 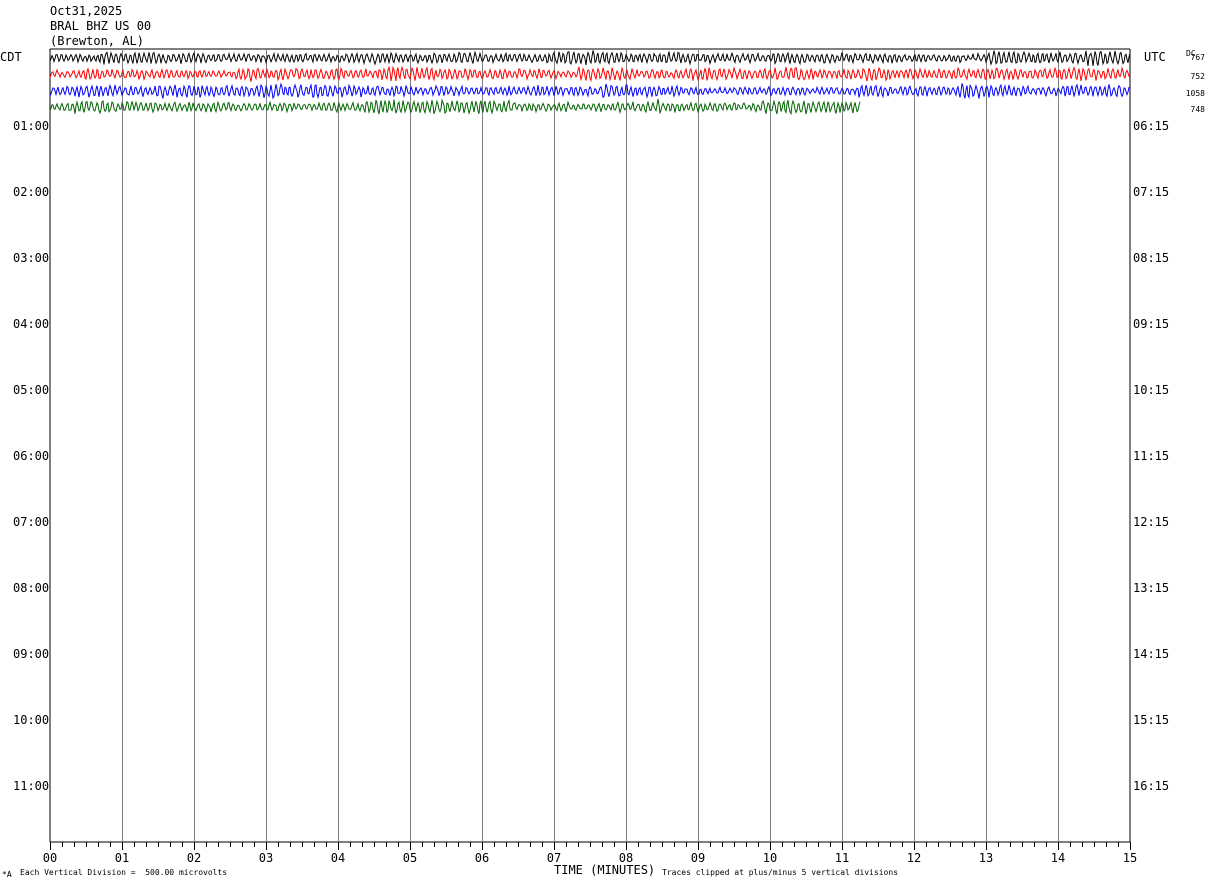 I want to click on x-tick-label: 02, so click(x=194, y=858).